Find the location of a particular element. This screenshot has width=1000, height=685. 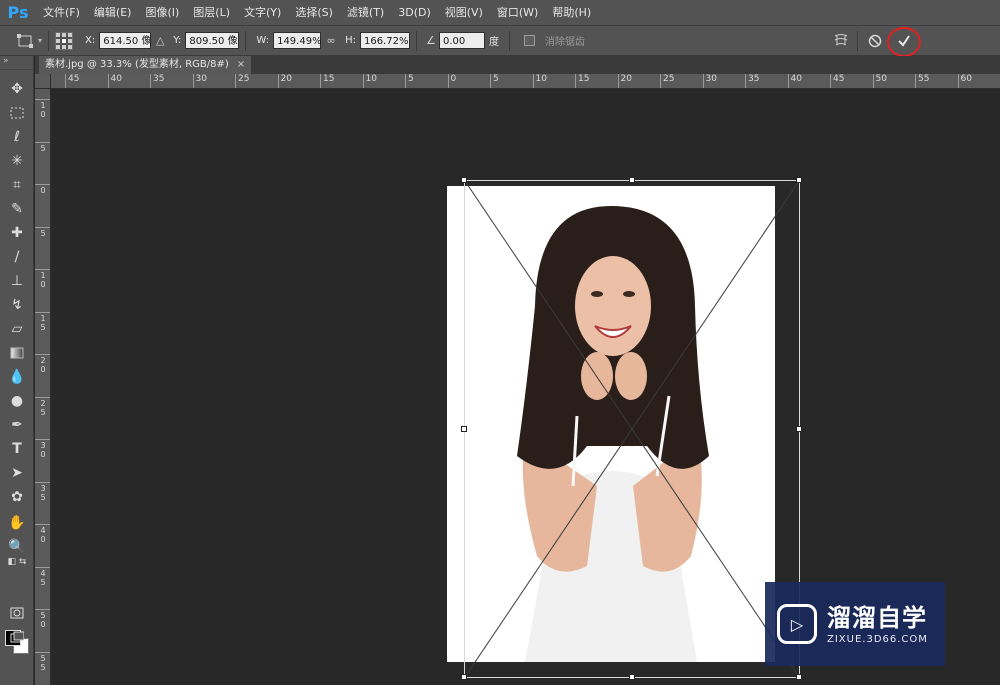

ruler-v-label: 5 0 is located at coordinates (42, 619).